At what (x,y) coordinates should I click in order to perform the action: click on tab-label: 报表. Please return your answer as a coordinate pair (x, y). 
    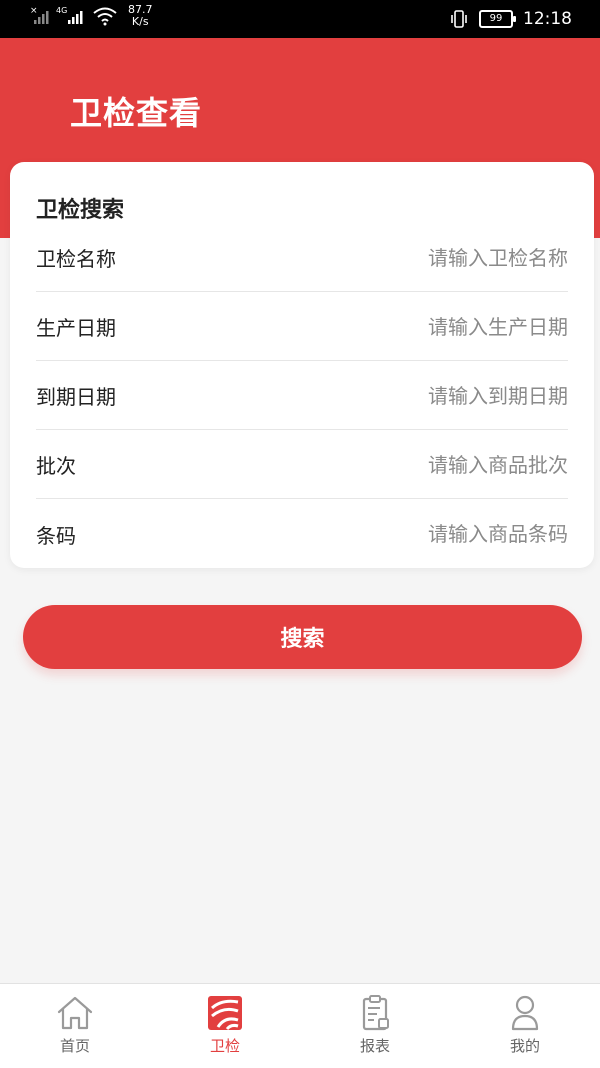
    Looking at the image, I should click on (374, 1046).